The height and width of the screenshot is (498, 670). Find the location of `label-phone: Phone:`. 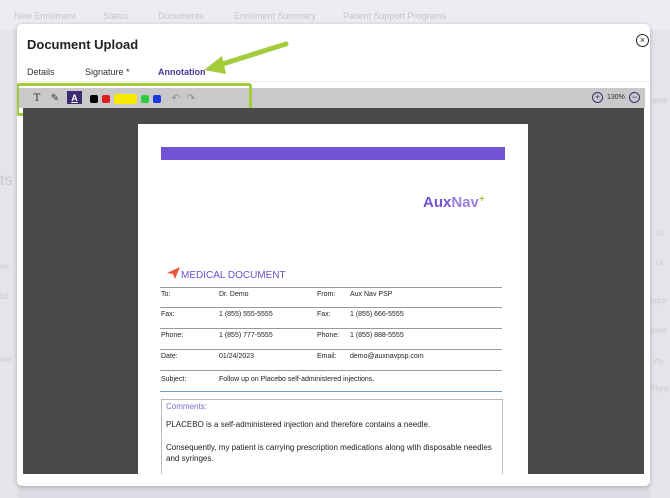

label-phone: Phone: is located at coordinates (172, 335).